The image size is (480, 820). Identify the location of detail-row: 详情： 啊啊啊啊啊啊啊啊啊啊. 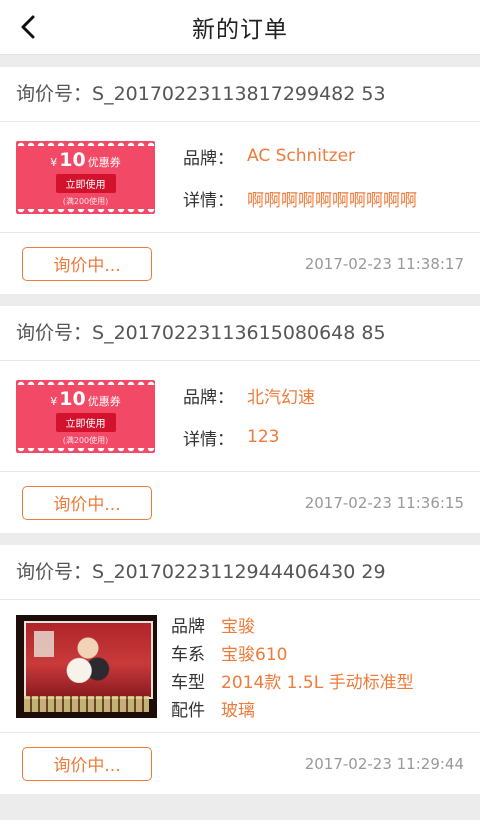
(300, 198).